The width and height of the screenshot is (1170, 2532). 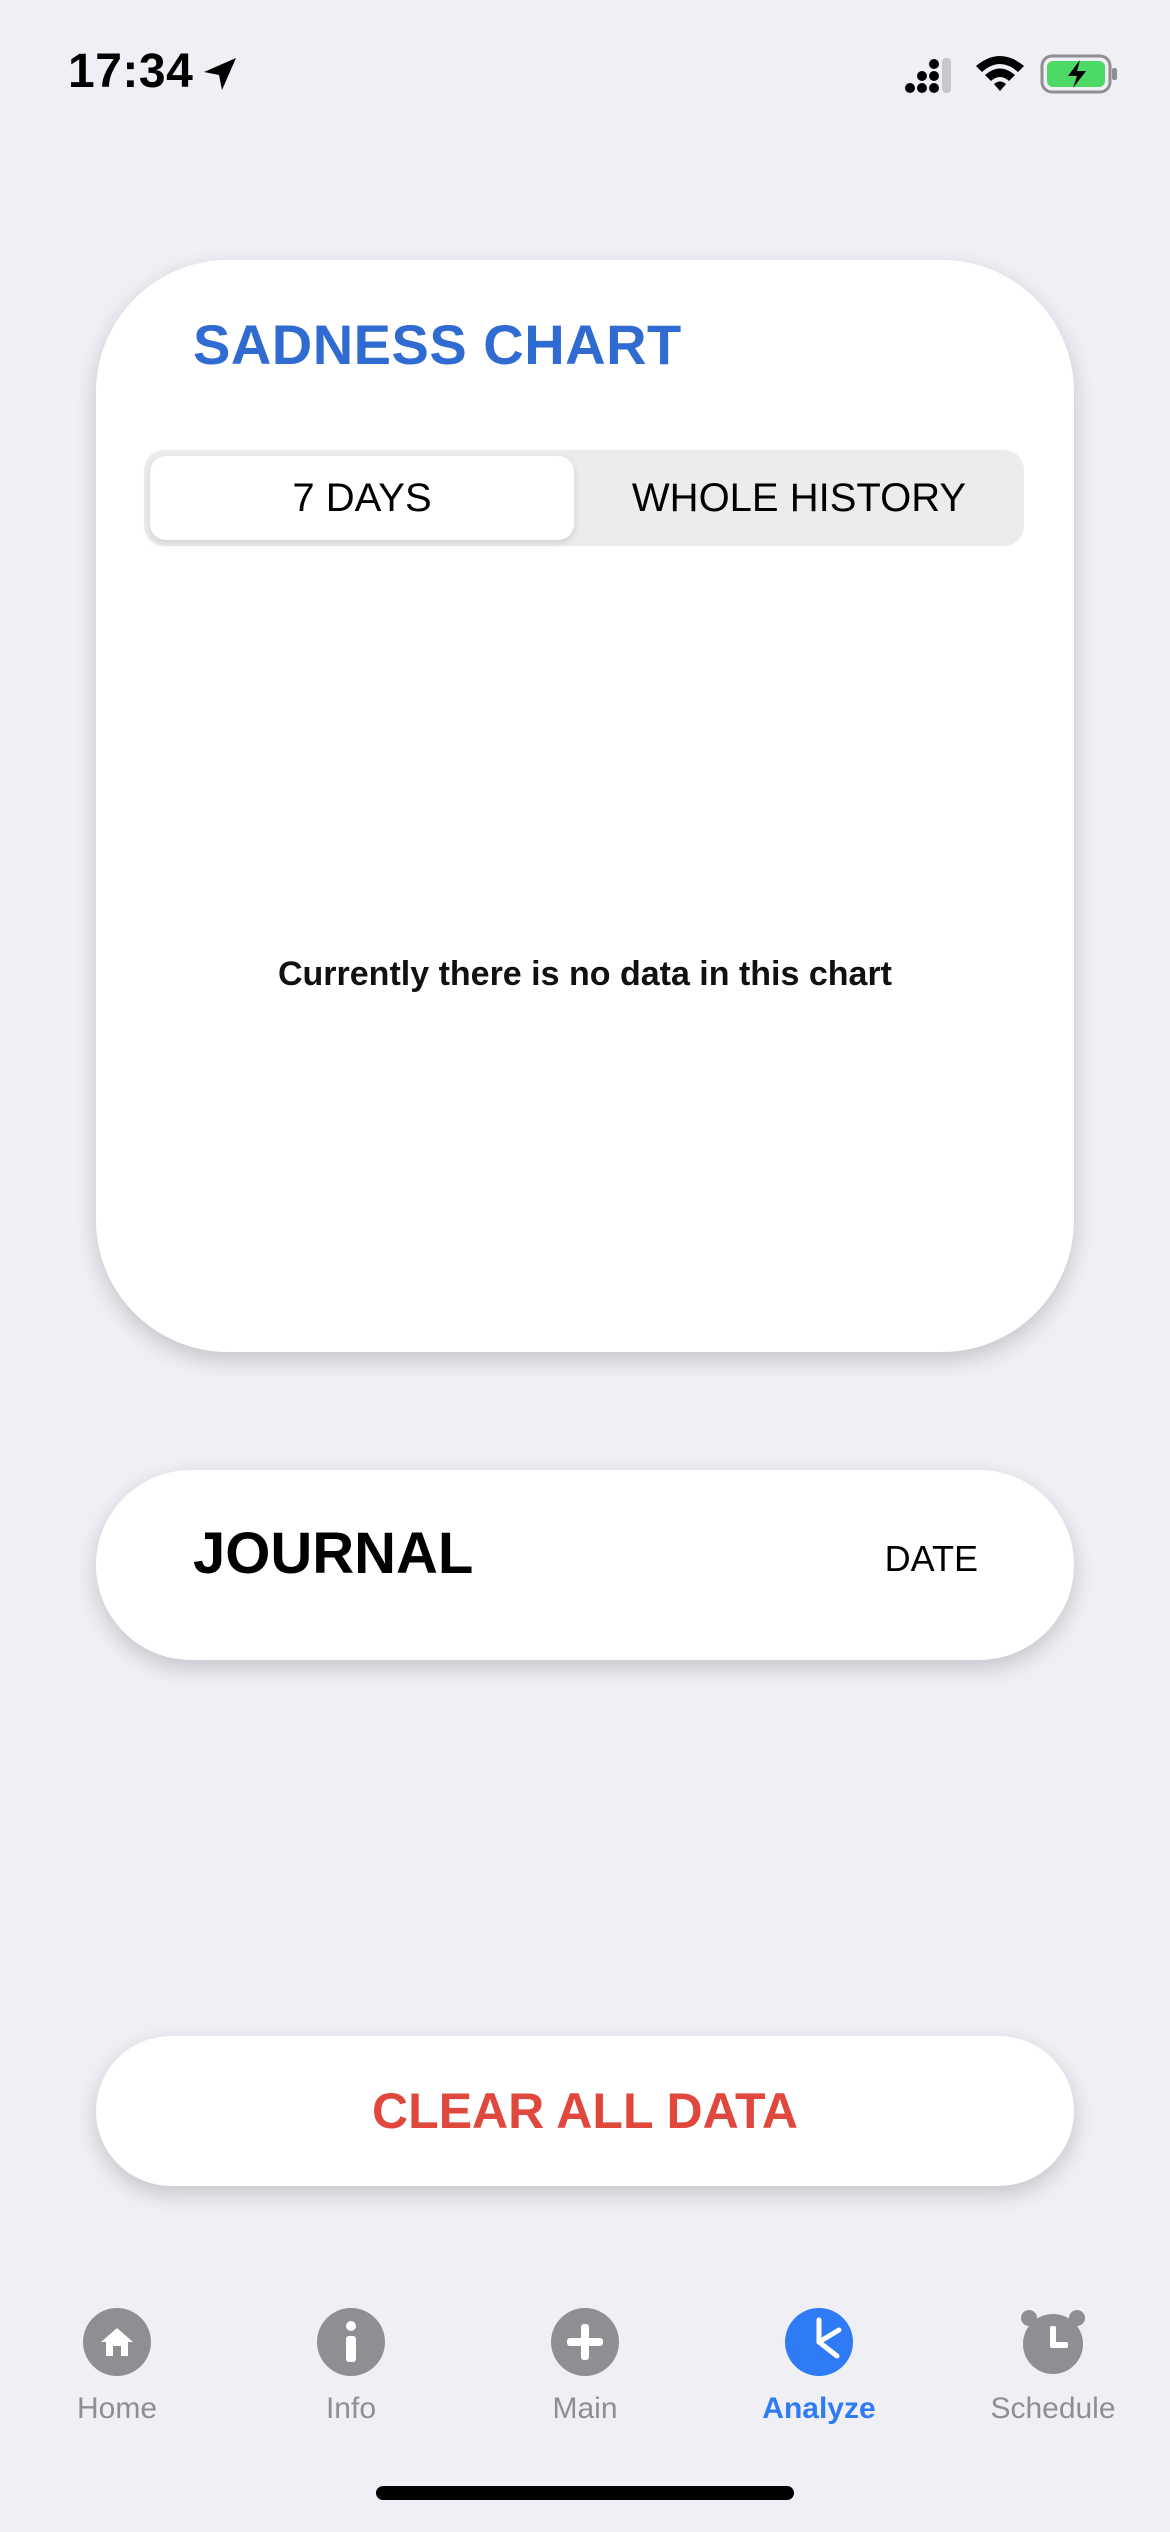 I want to click on battery-charging-icon, so click(x=1078, y=74).